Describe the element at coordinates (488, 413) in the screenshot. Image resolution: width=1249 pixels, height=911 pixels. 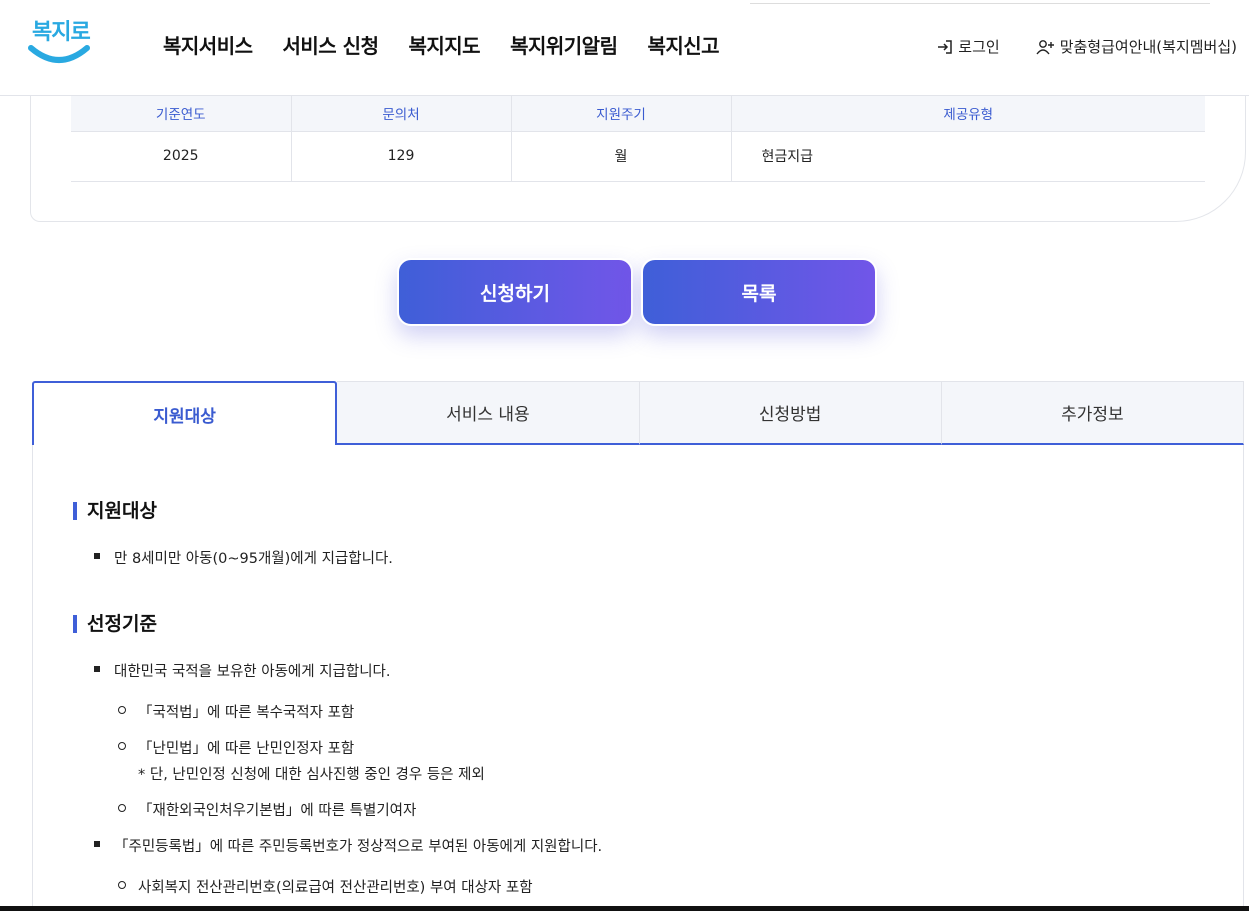
I see `tab-service-content: 서비스 내용` at that location.